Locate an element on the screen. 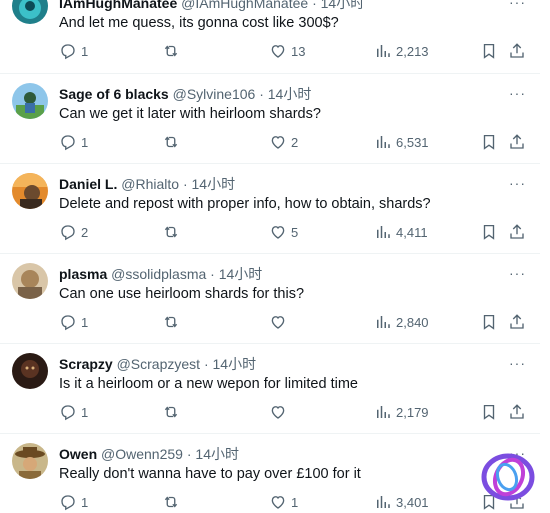 The image size is (550, 513). tweet-text: Can one use heirloom shards for this? is located at coordinates (182, 294).